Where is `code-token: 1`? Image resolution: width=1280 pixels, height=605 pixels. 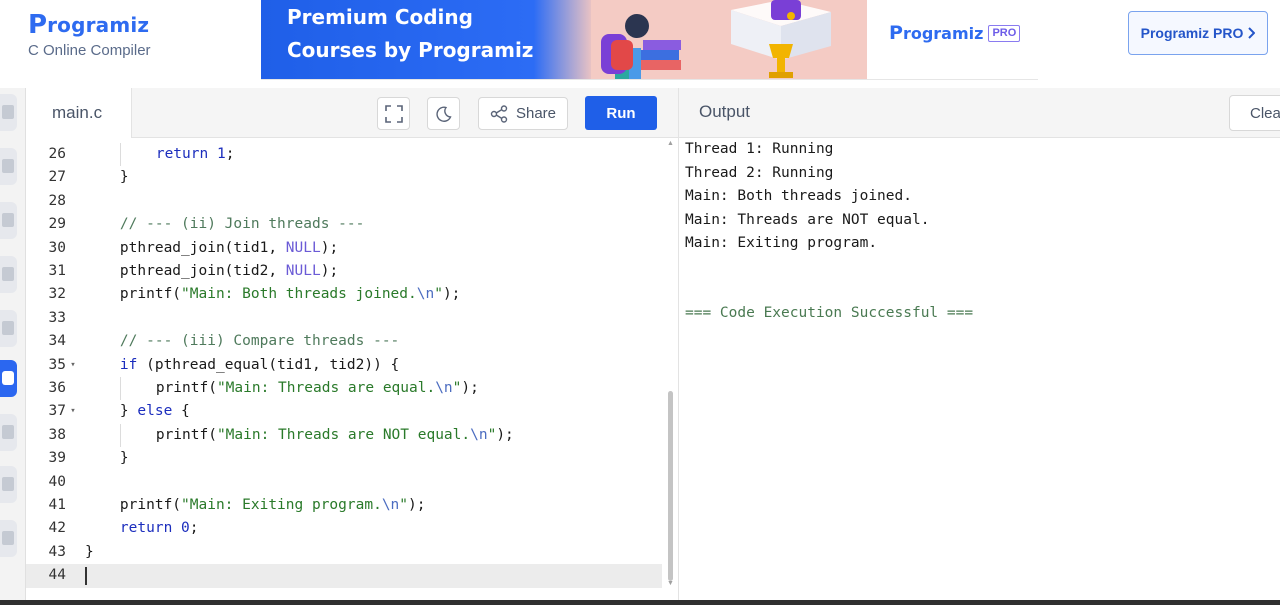 code-token: 1 is located at coordinates (221, 154).